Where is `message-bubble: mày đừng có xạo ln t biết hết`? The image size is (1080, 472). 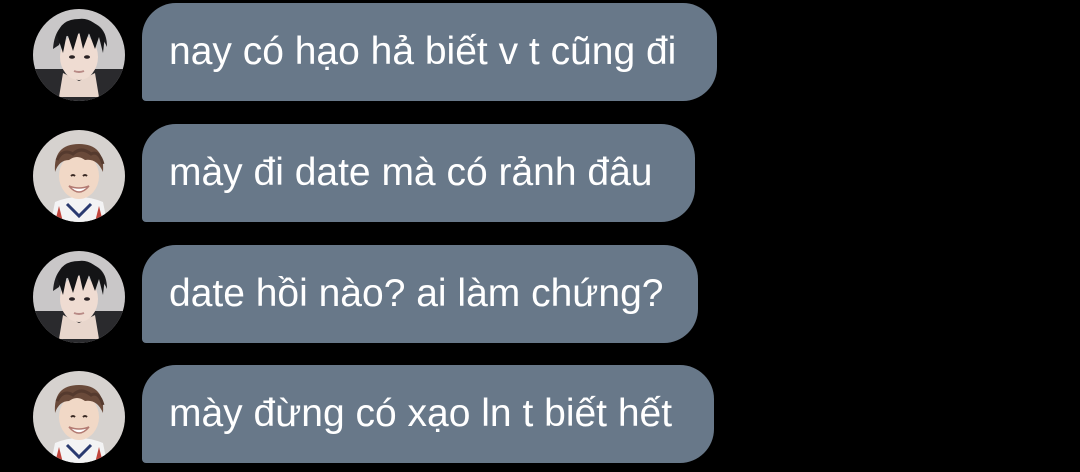 message-bubble: mày đừng có xạo ln t biết hết is located at coordinates (428, 414).